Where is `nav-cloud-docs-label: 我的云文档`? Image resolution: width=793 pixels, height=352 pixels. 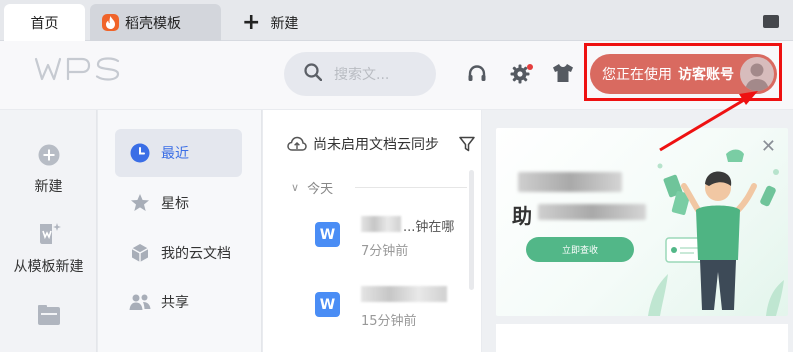 nav-cloud-docs-label: 我的云文档 is located at coordinates (196, 254).